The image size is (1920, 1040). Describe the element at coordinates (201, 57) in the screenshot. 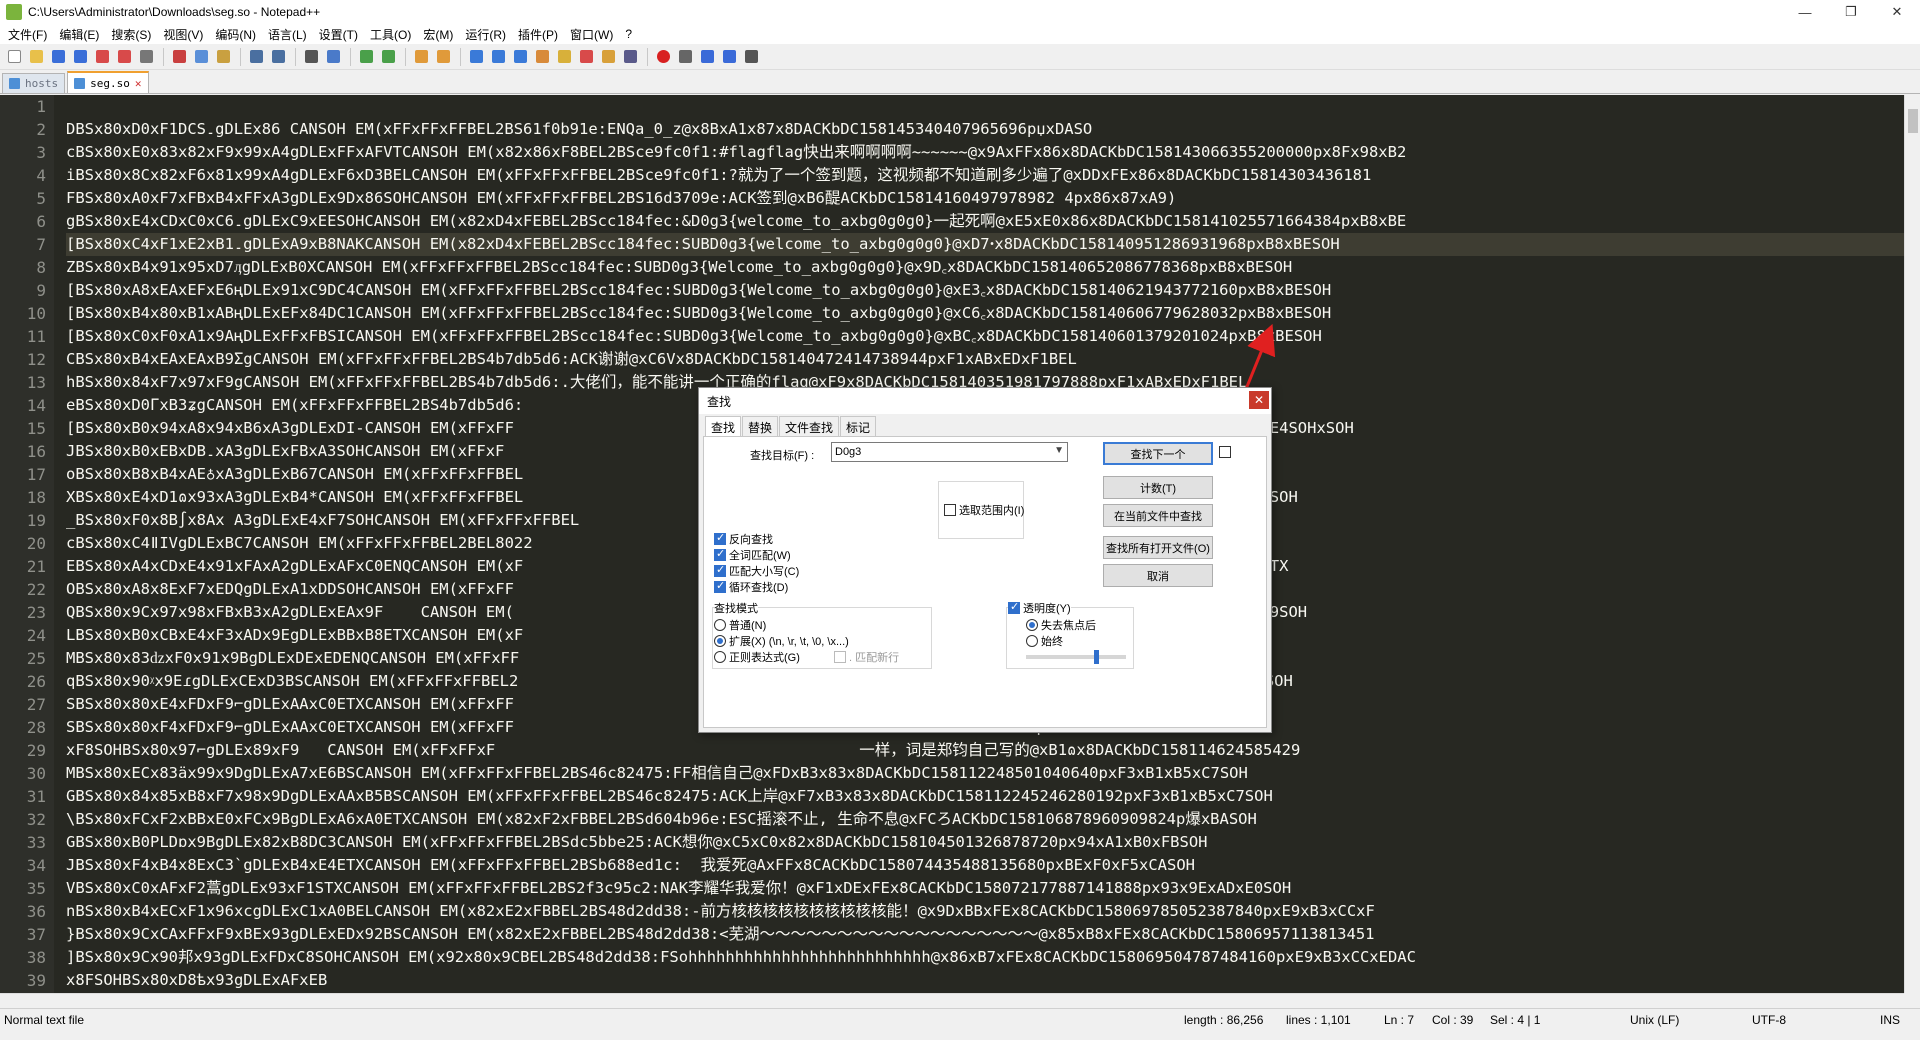

I see `copy-icon` at that location.